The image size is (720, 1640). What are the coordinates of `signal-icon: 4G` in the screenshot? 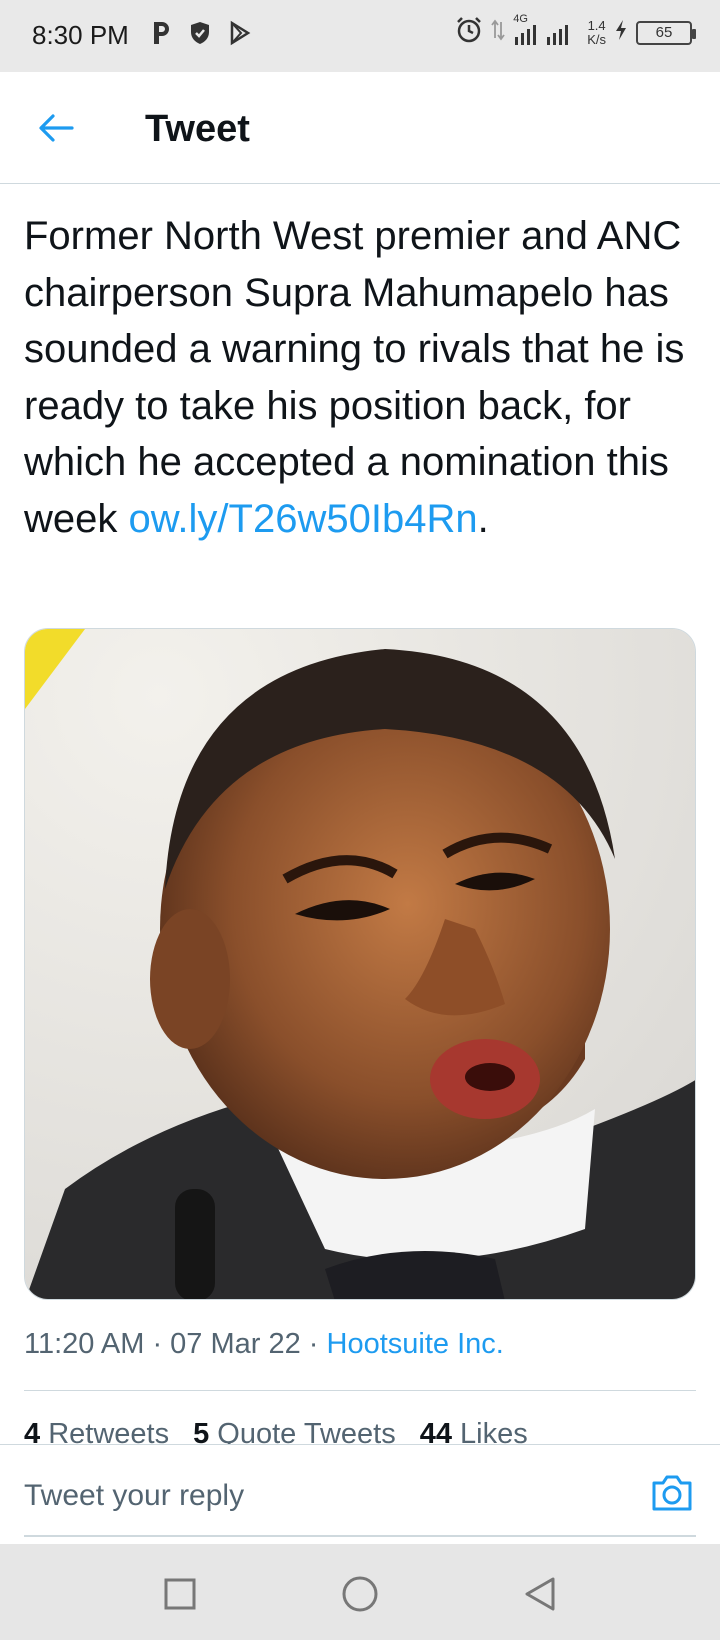 It's located at (546, 30).